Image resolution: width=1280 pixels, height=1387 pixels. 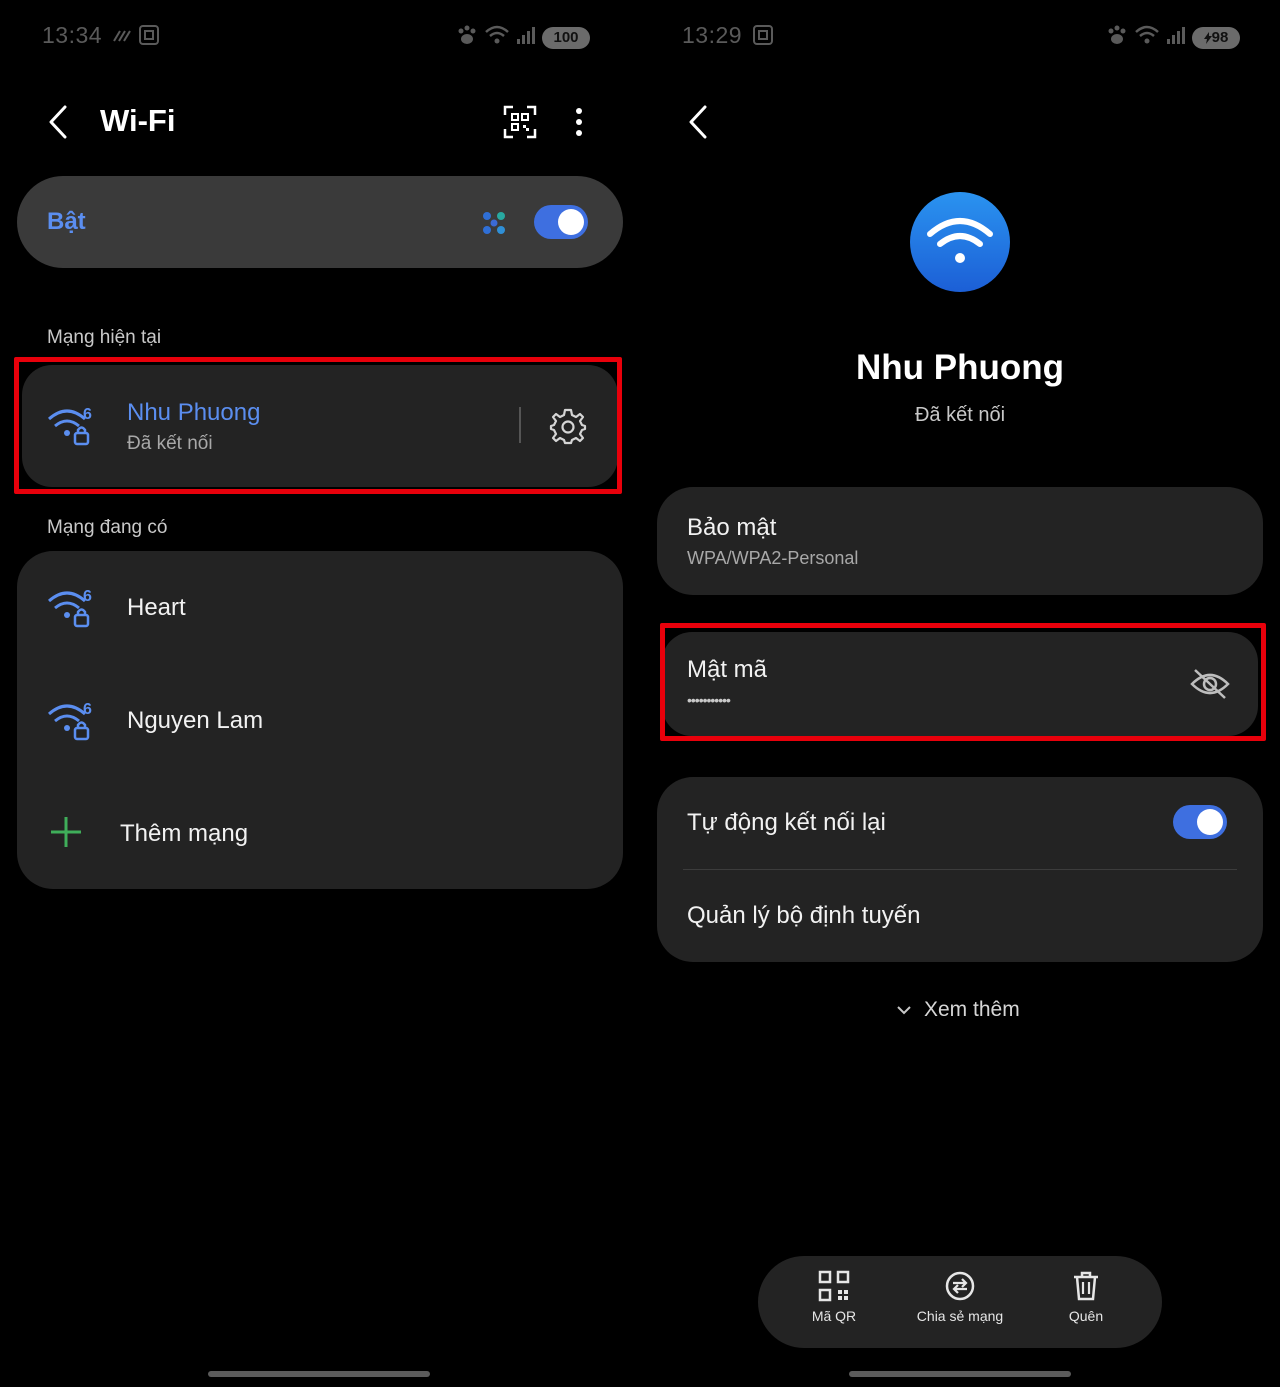 I want to click on more-options-button, so click(x=579, y=122).